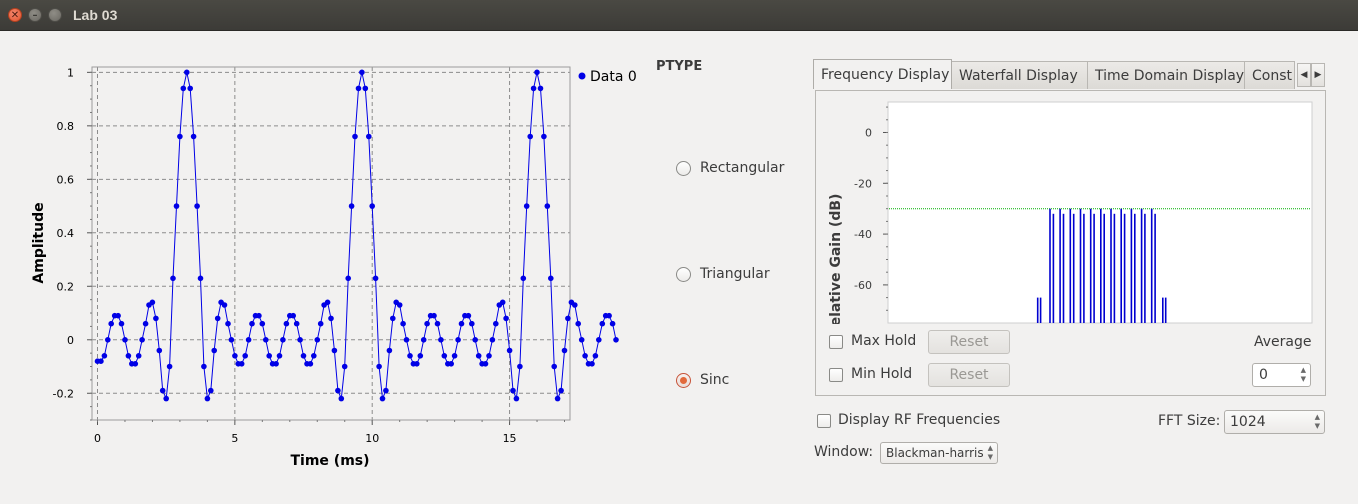  What do you see at coordinates (836, 375) in the screenshot?
I see `min-hold-checkbox` at bounding box center [836, 375].